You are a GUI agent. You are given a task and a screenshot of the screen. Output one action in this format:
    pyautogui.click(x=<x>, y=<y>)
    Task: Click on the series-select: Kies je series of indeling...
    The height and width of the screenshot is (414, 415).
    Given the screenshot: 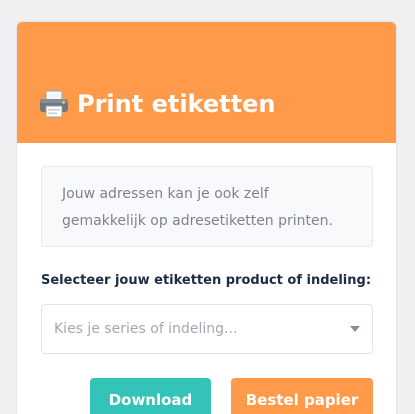 What is the action you would take?
    pyautogui.click(x=207, y=329)
    